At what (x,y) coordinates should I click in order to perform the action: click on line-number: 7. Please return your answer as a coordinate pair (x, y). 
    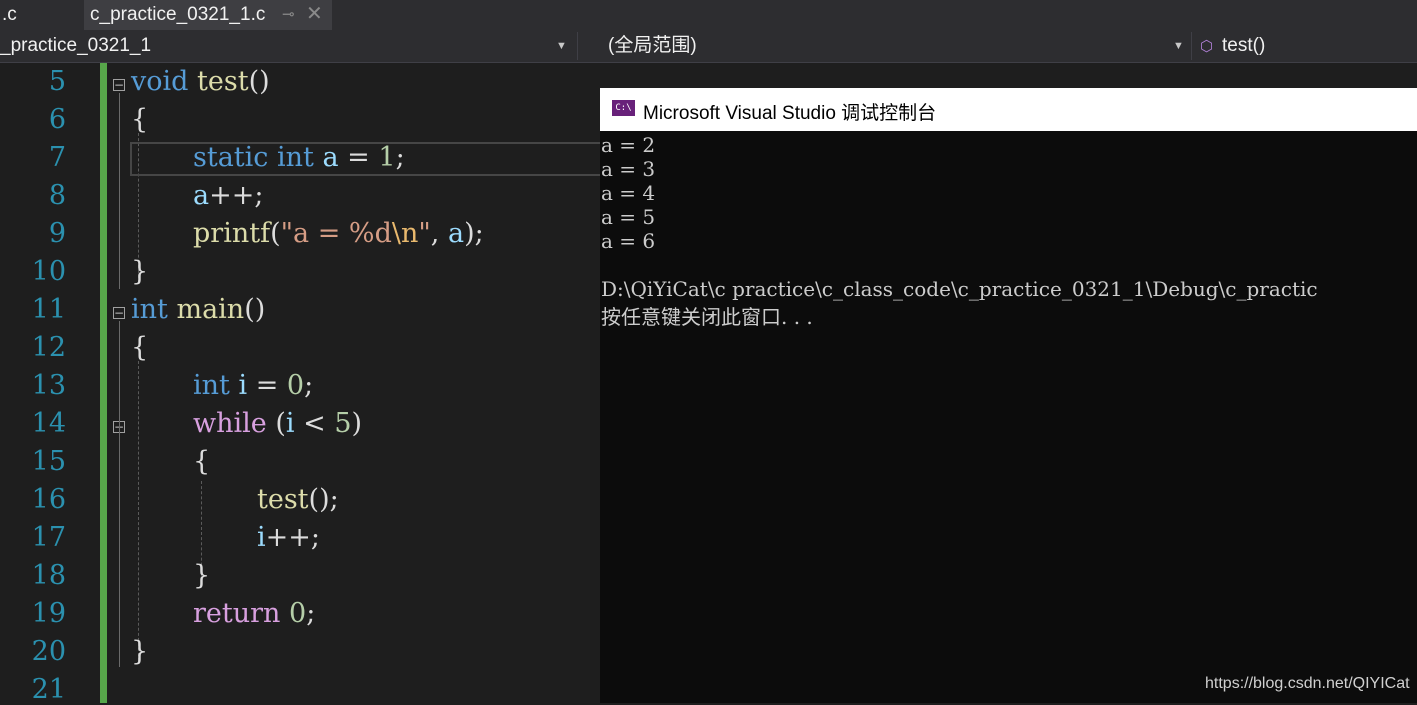
    Looking at the image, I should click on (57, 157).